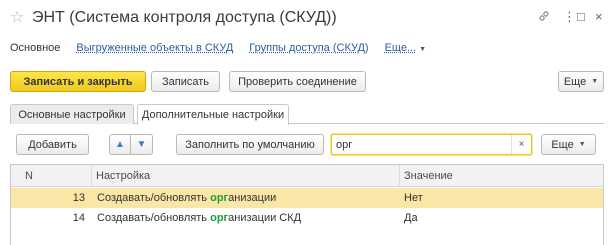 The height and width of the screenshot is (245, 614). What do you see at coordinates (78, 218) in the screenshot?
I see `row-number: 14` at bounding box center [78, 218].